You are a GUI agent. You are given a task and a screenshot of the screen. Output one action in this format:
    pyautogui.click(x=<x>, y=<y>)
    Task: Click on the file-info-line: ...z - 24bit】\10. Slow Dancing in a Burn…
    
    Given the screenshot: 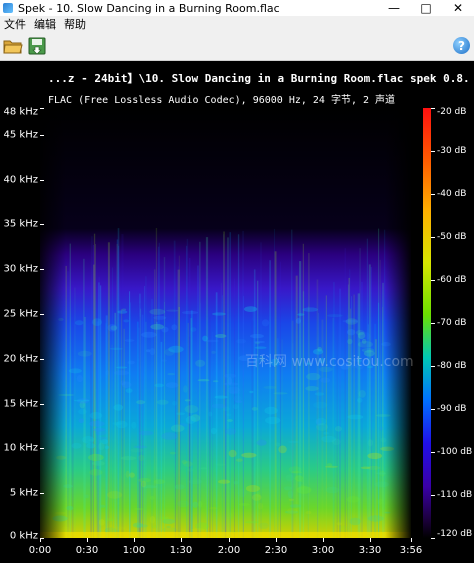 What is the action you would take?
    pyautogui.click(x=259, y=78)
    